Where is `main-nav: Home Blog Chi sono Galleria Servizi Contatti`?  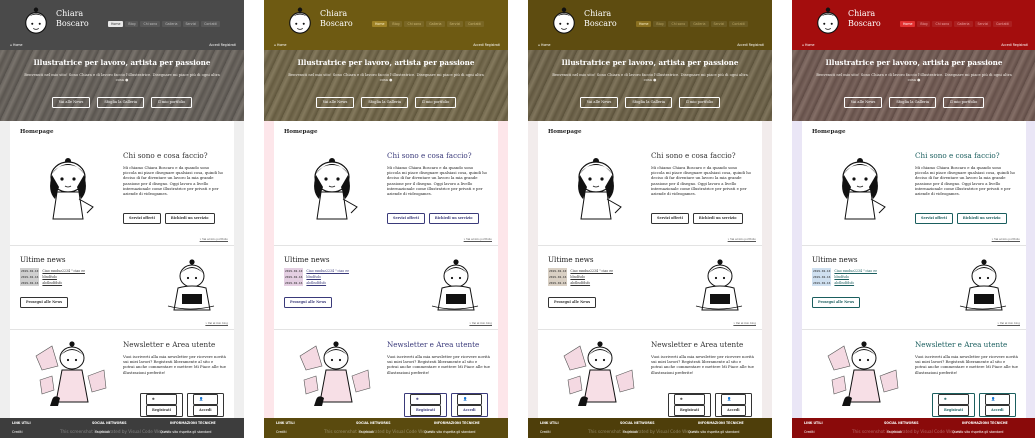 main-nav: Home Blog Chi sono Galleria Servizi Contatti is located at coordinates (956, 24).